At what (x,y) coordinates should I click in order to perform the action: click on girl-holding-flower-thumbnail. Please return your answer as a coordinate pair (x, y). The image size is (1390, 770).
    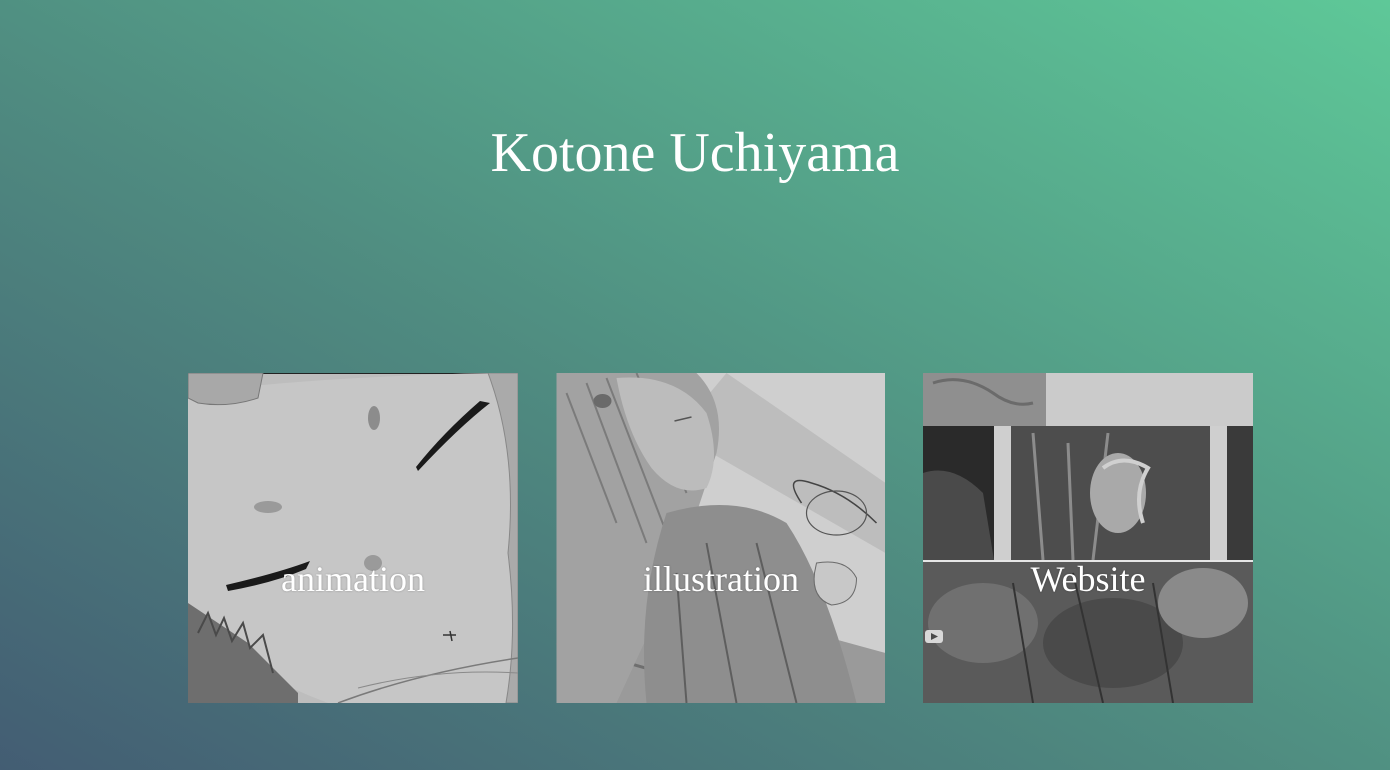
    Looking at the image, I should click on (720, 538).